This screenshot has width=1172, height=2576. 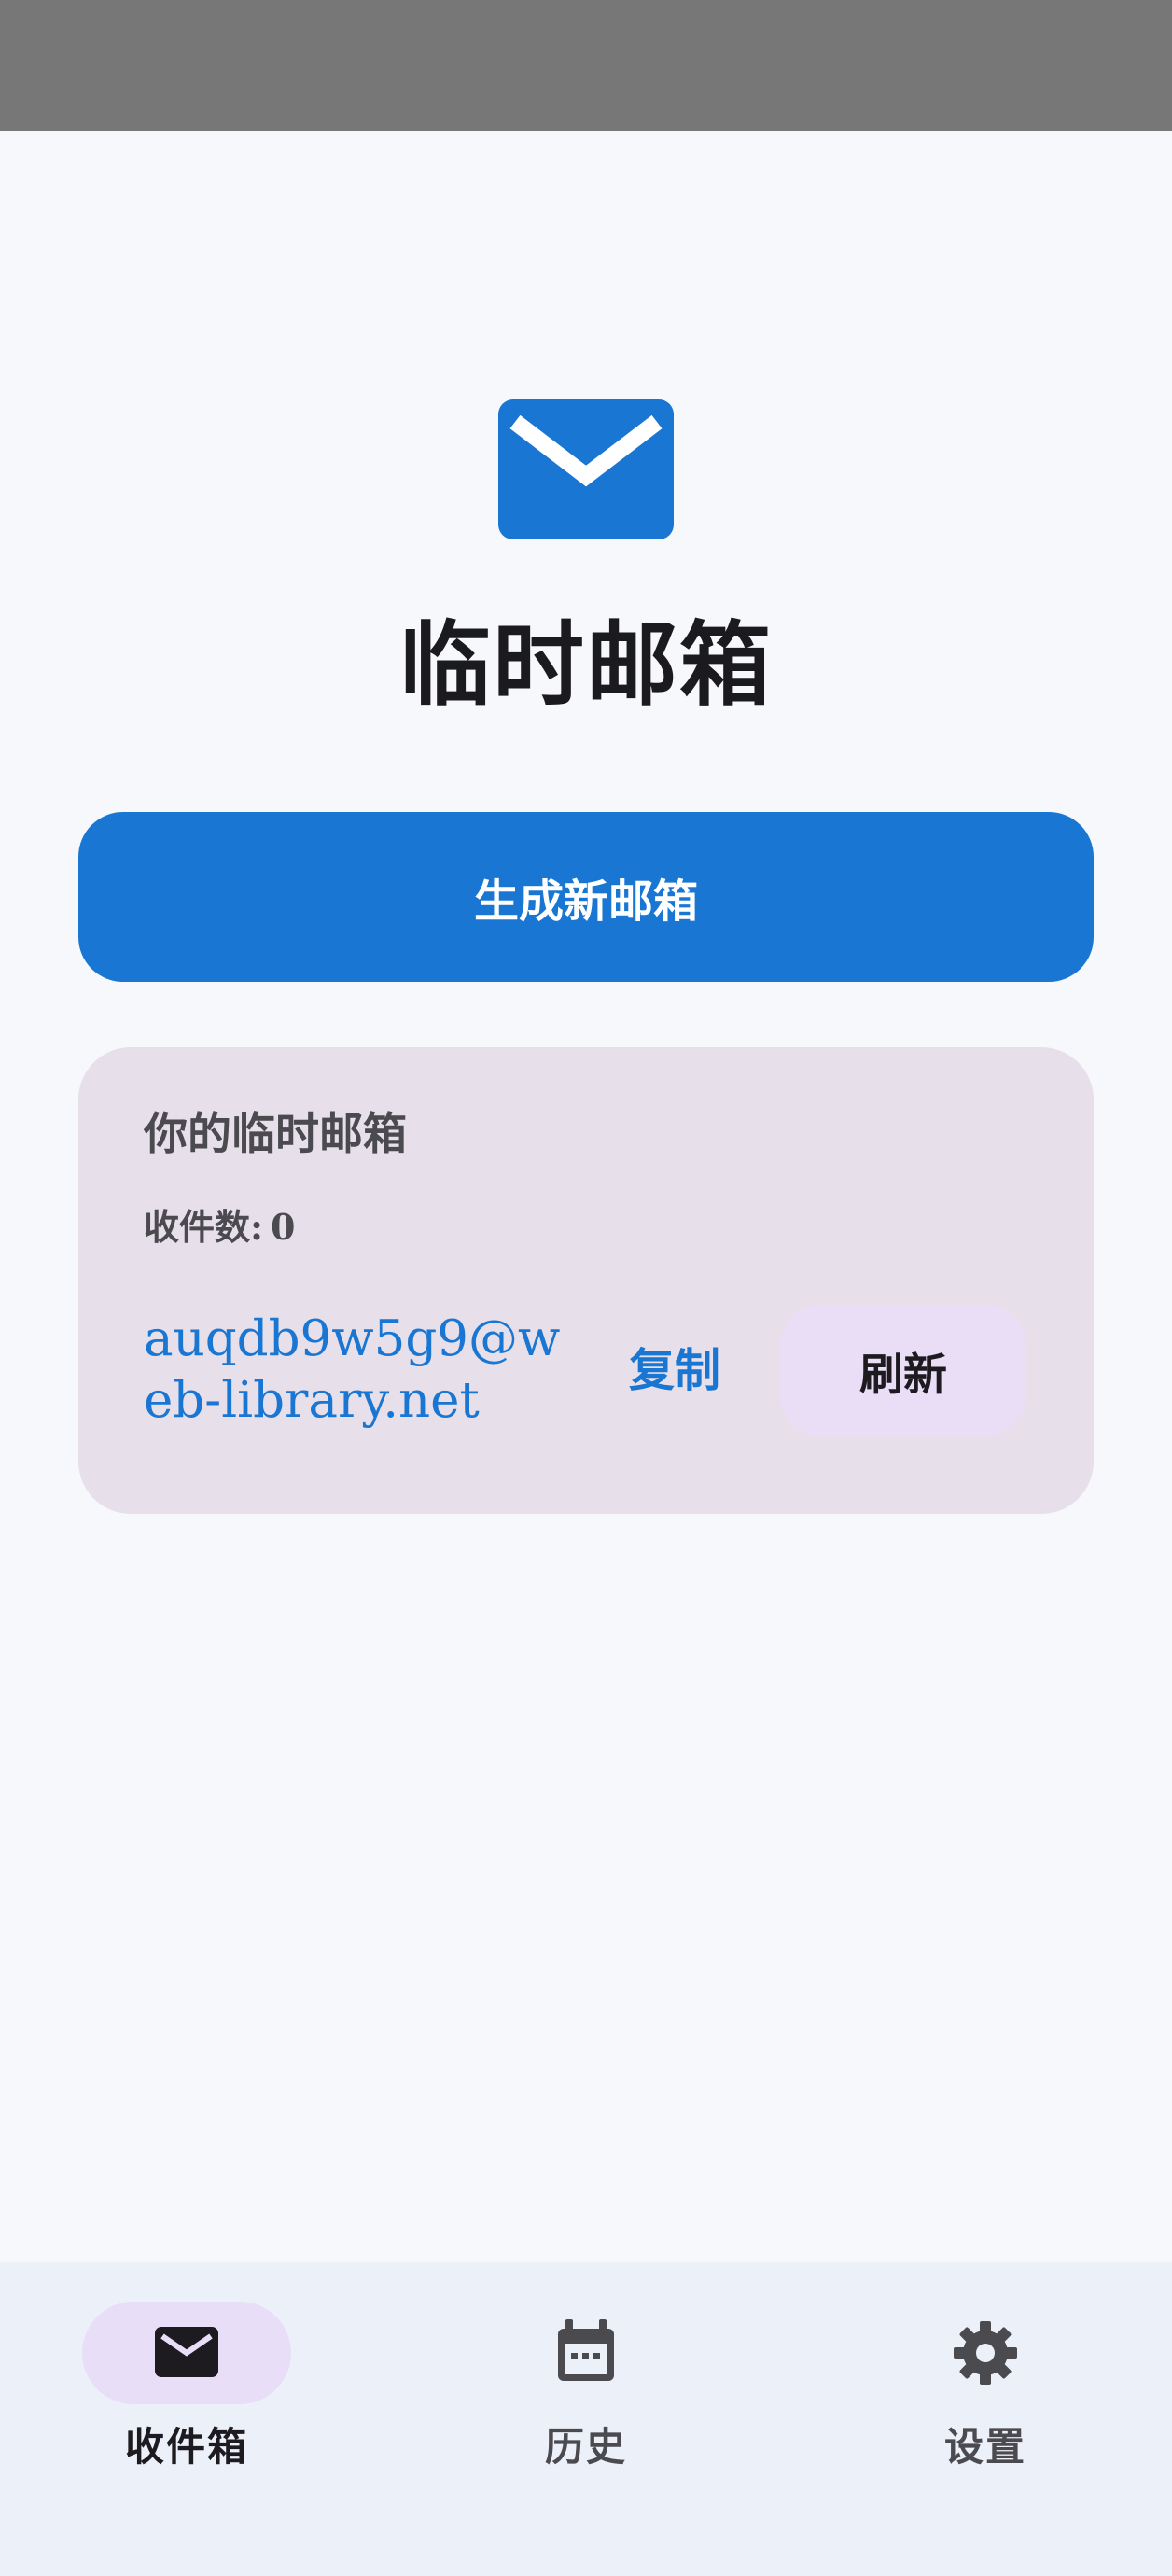 I want to click on generate-email-button: 生成新邮箱, so click(x=586, y=897).